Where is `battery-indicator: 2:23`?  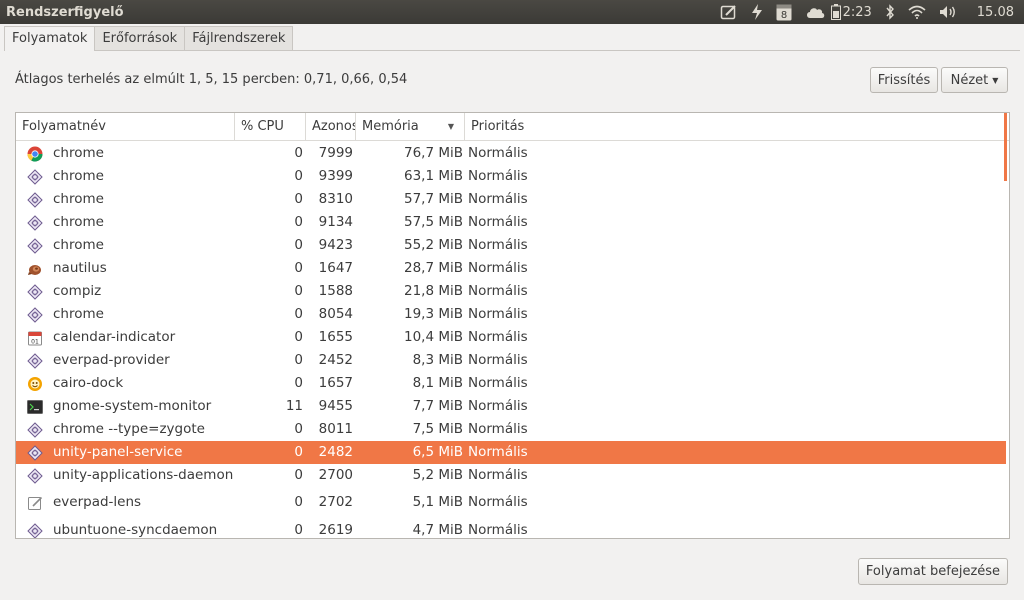 battery-indicator: 2:23 is located at coordinates (851, 12).